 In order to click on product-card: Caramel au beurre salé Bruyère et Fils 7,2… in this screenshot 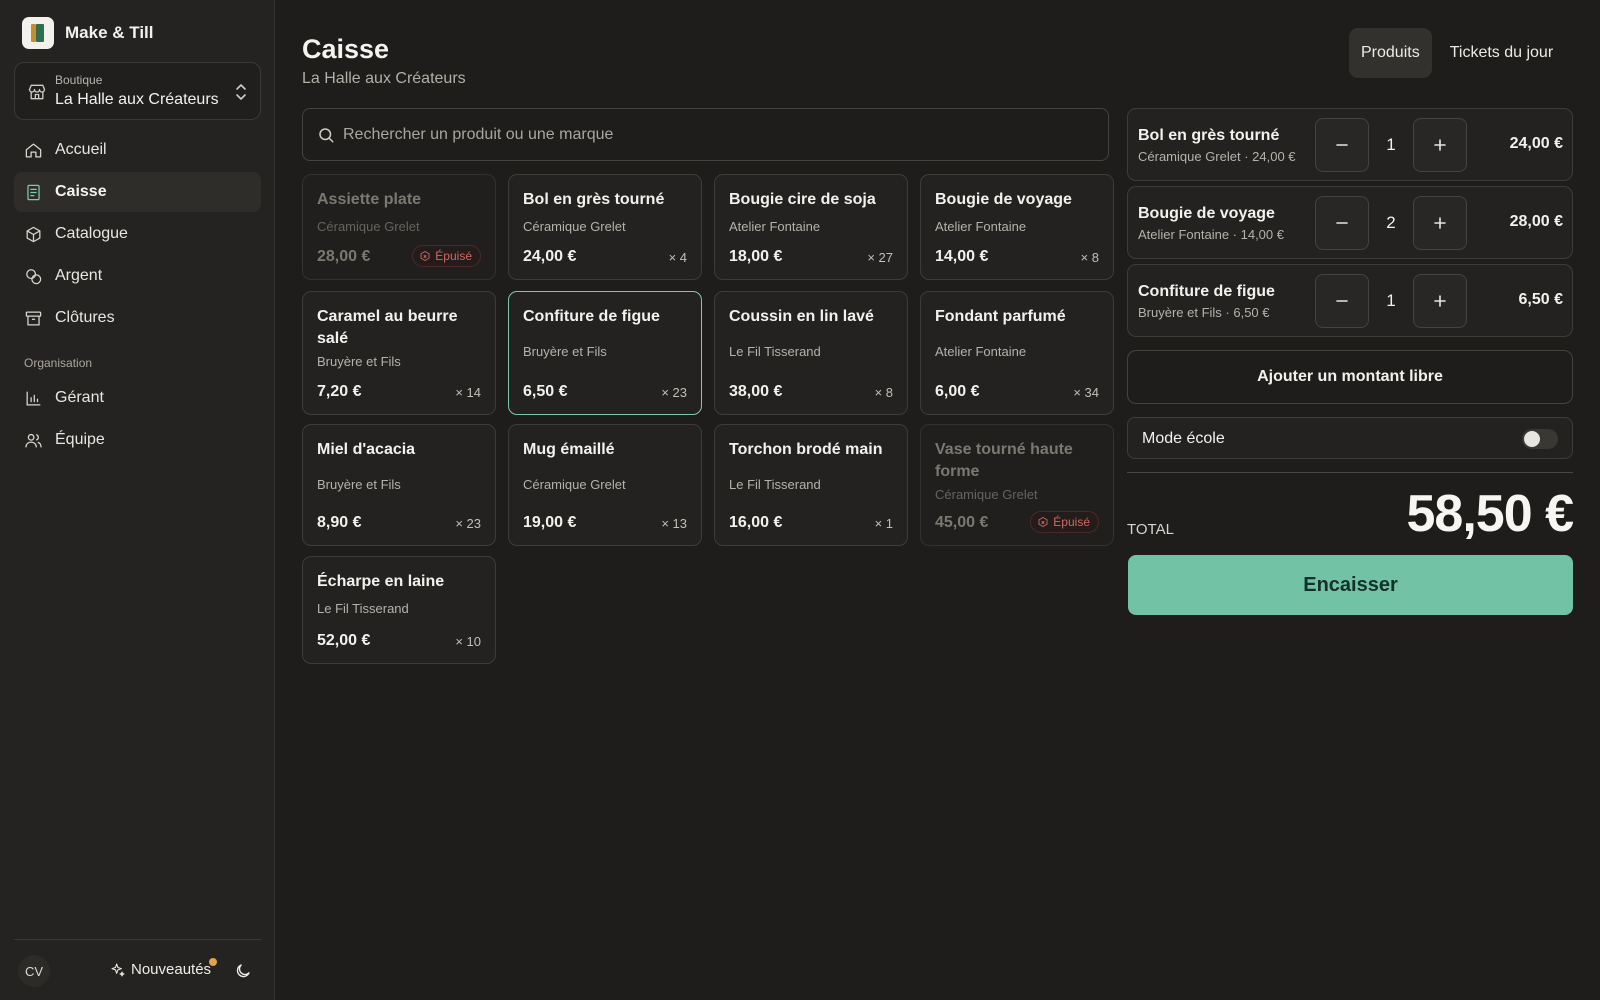, I will do `click(399, 353)`.